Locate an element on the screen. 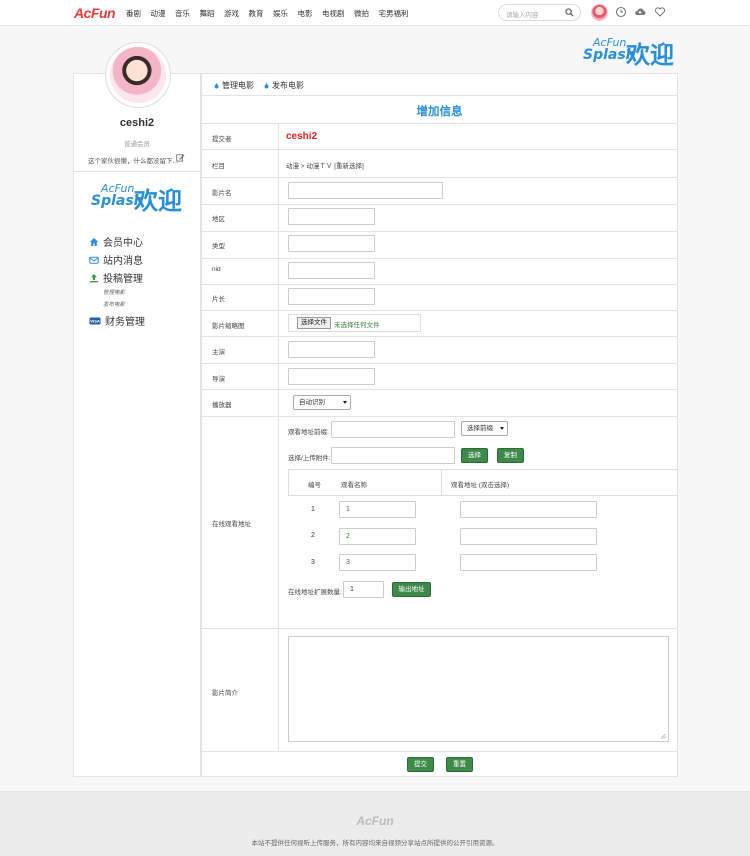 The width and height of the screenshot is (750, 856). type-input is located at coordinates (331, 243).